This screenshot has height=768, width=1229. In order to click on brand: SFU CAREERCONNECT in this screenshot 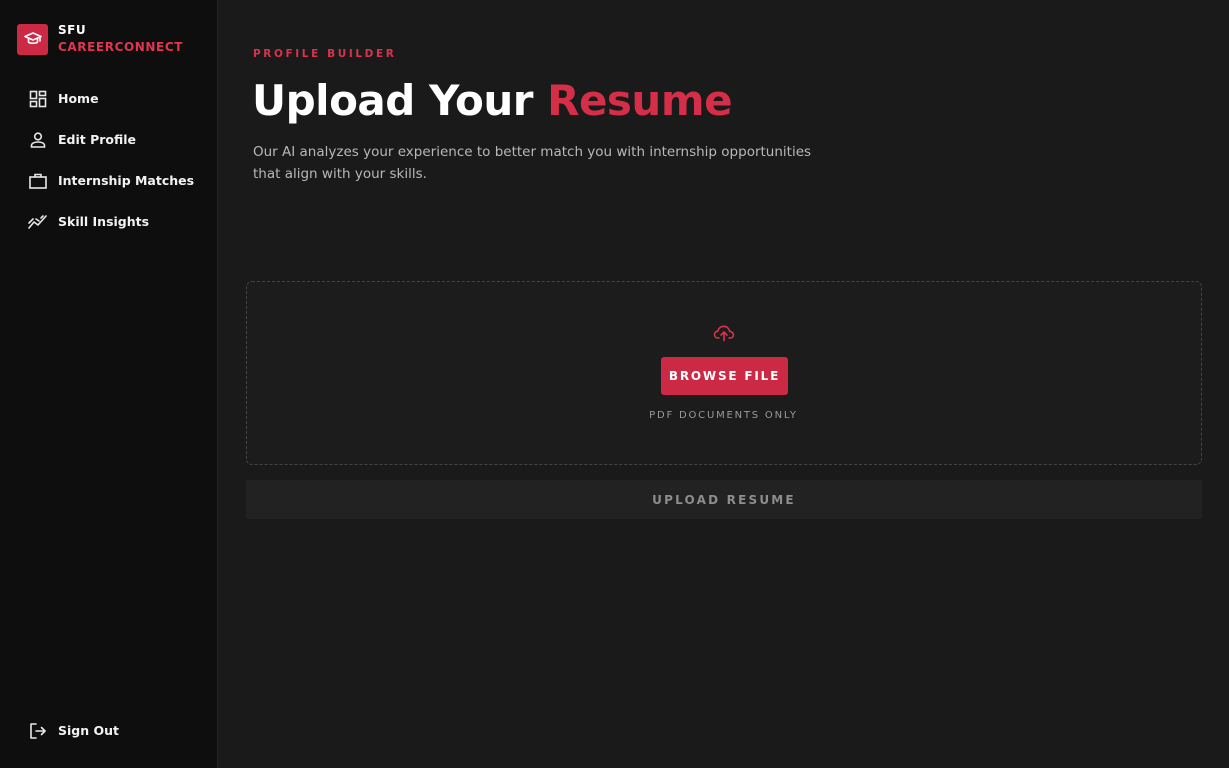, I will do `click(100, 39)`.